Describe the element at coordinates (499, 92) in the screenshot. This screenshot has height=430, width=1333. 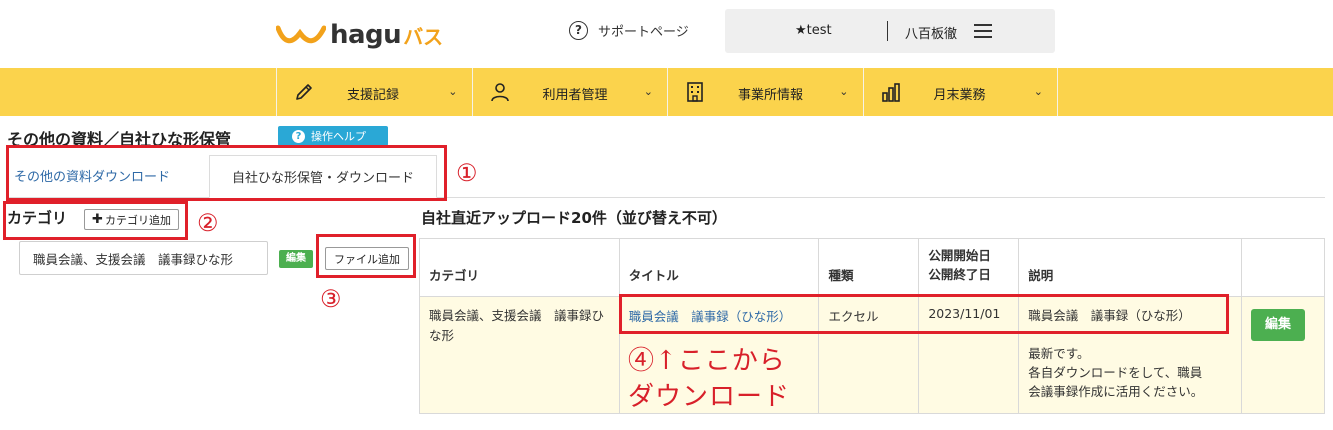
I see `person-icon` at that location.